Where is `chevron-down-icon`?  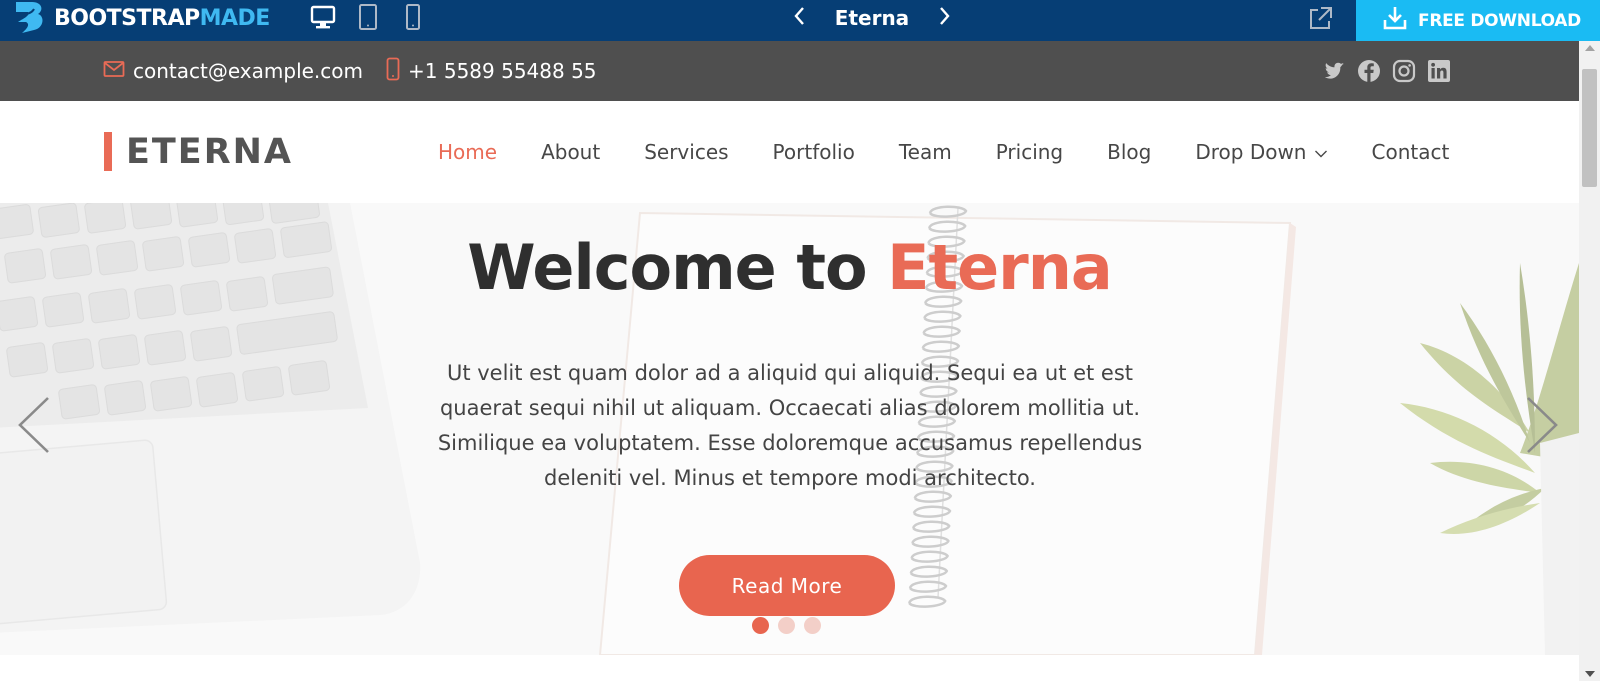
chevron-down-icon is located at coordinates (1321, 152).